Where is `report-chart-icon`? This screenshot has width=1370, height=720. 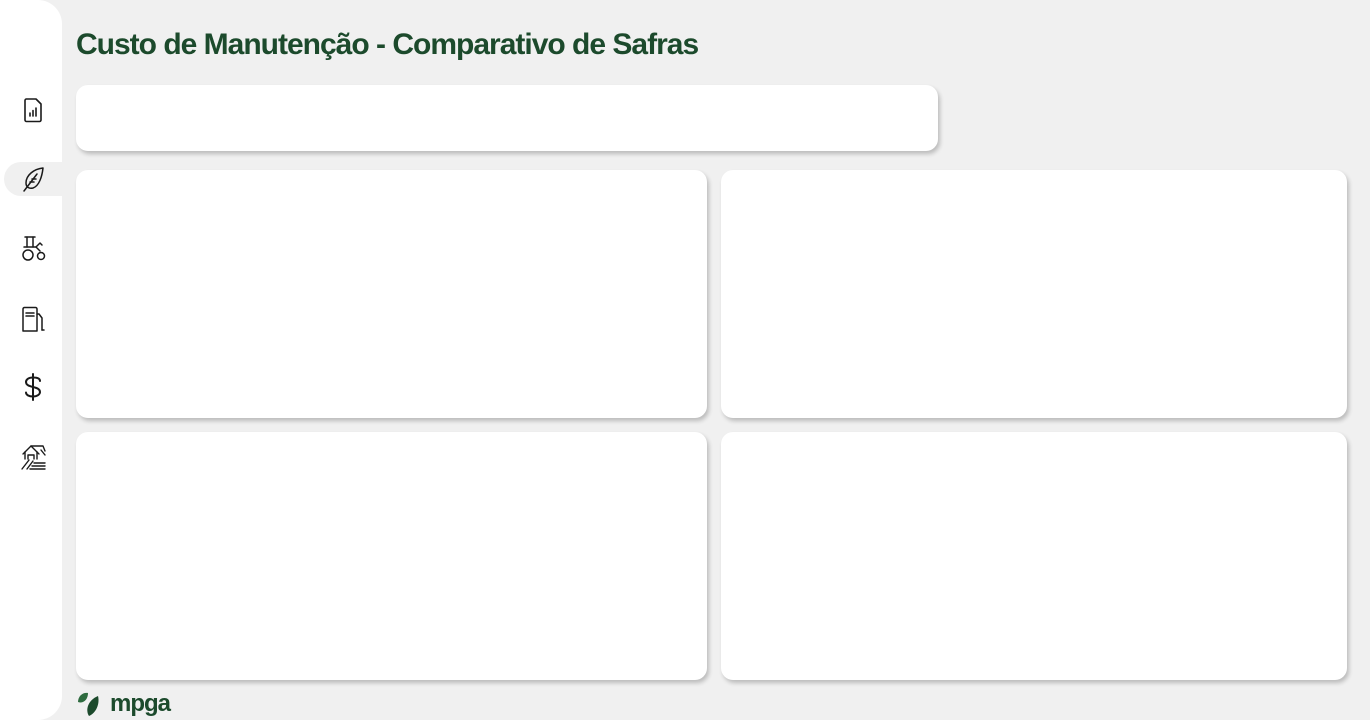
report-chart-icon is located at coordinates (33, 110).